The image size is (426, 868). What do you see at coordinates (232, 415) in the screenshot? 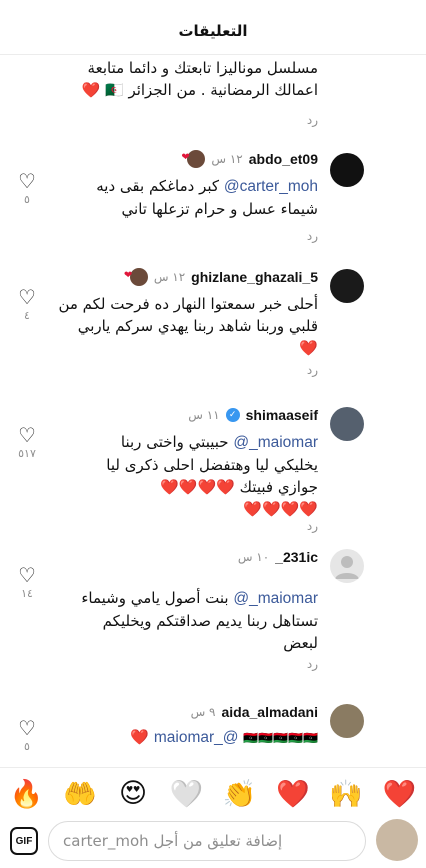
I see `verified-badge-icon: ✓` at bounding box center [232, 415].